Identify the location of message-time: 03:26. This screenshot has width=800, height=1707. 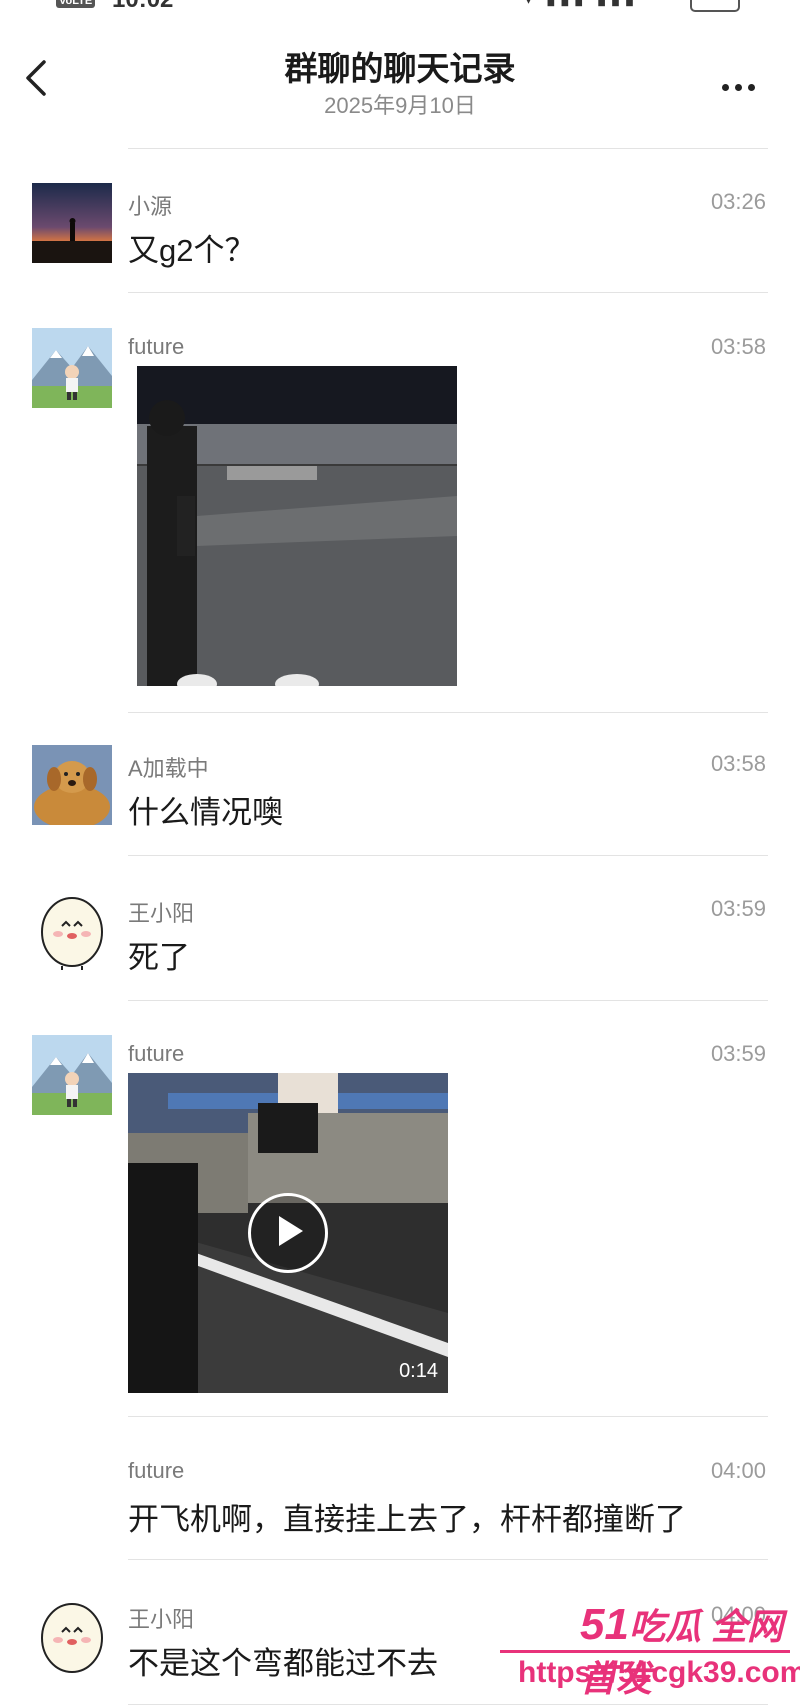
(738, 201).